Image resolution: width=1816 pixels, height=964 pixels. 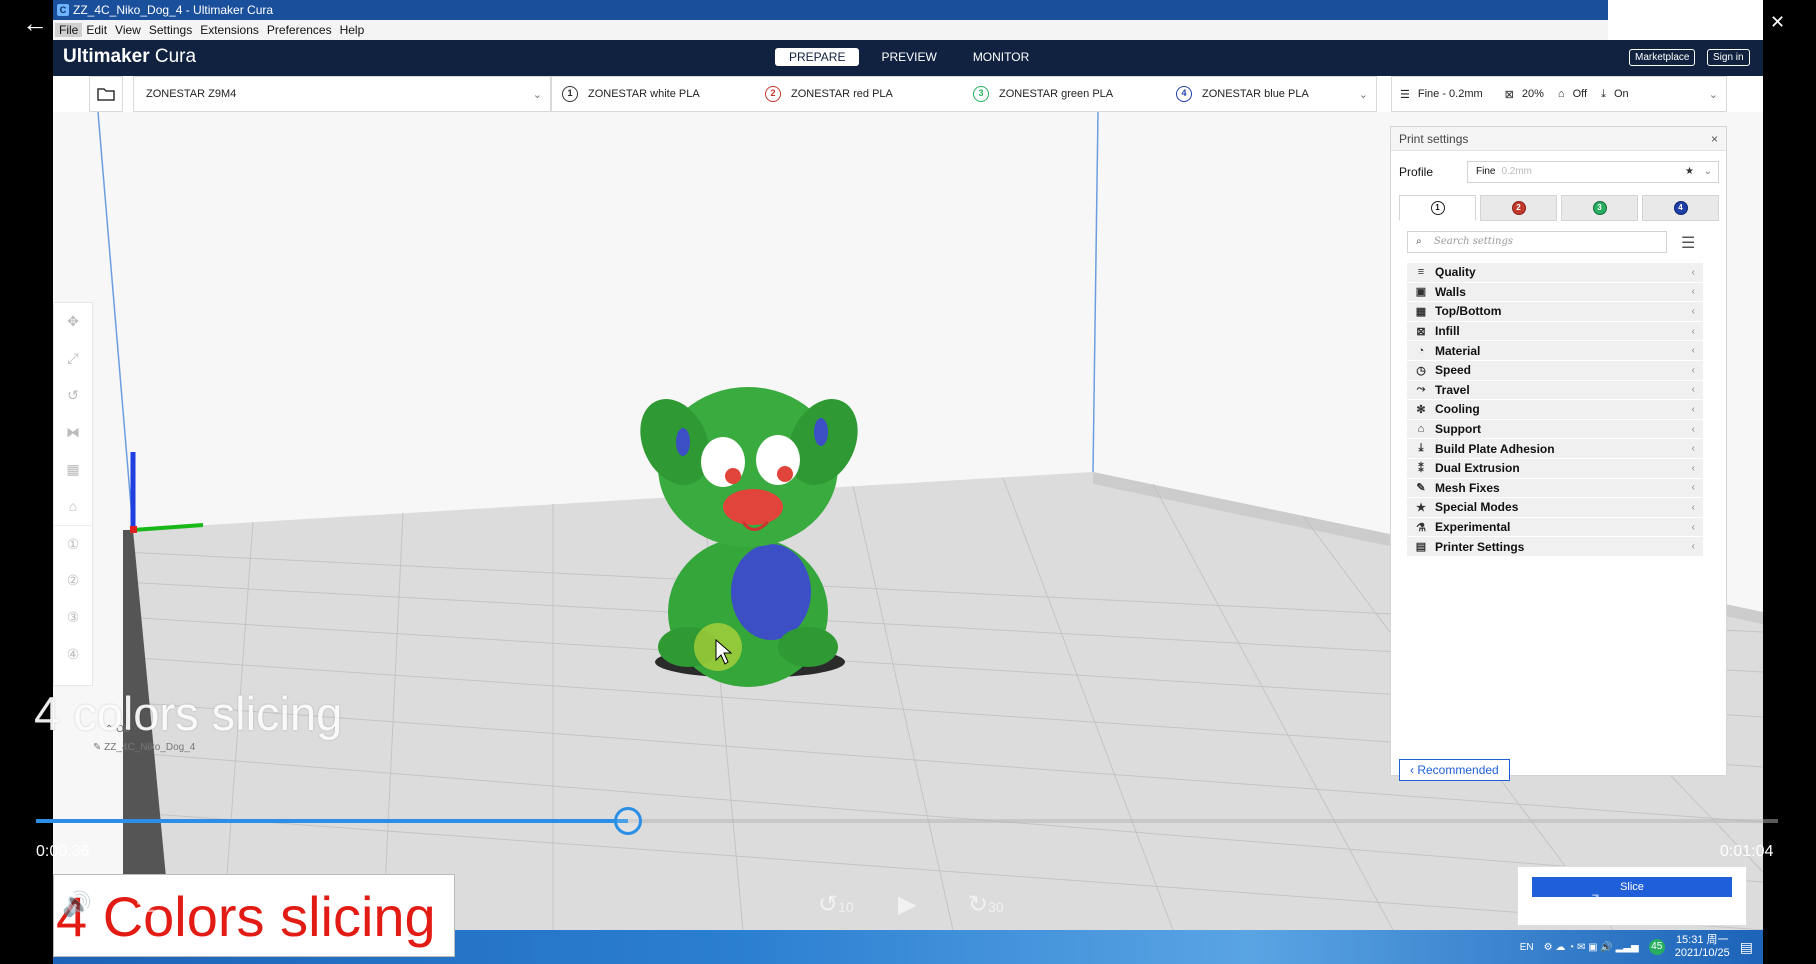 I want to click on skip-back-icon: ↺10, so click(x=836, y=904).